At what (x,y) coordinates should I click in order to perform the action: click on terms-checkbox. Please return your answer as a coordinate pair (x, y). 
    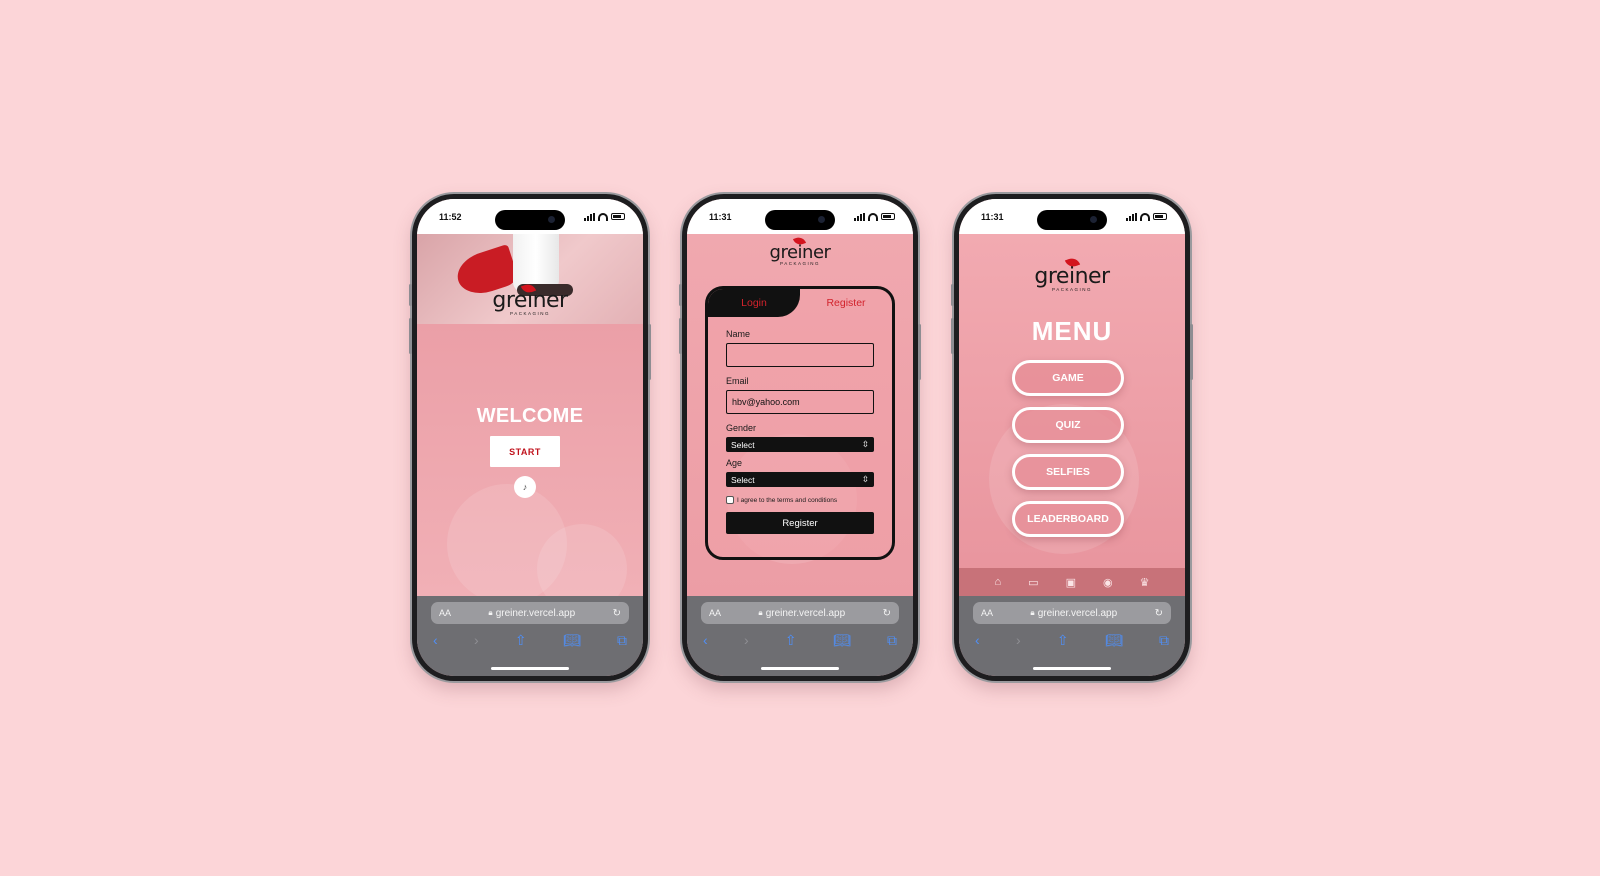
    Looking at the image, I should click on (730, 500).